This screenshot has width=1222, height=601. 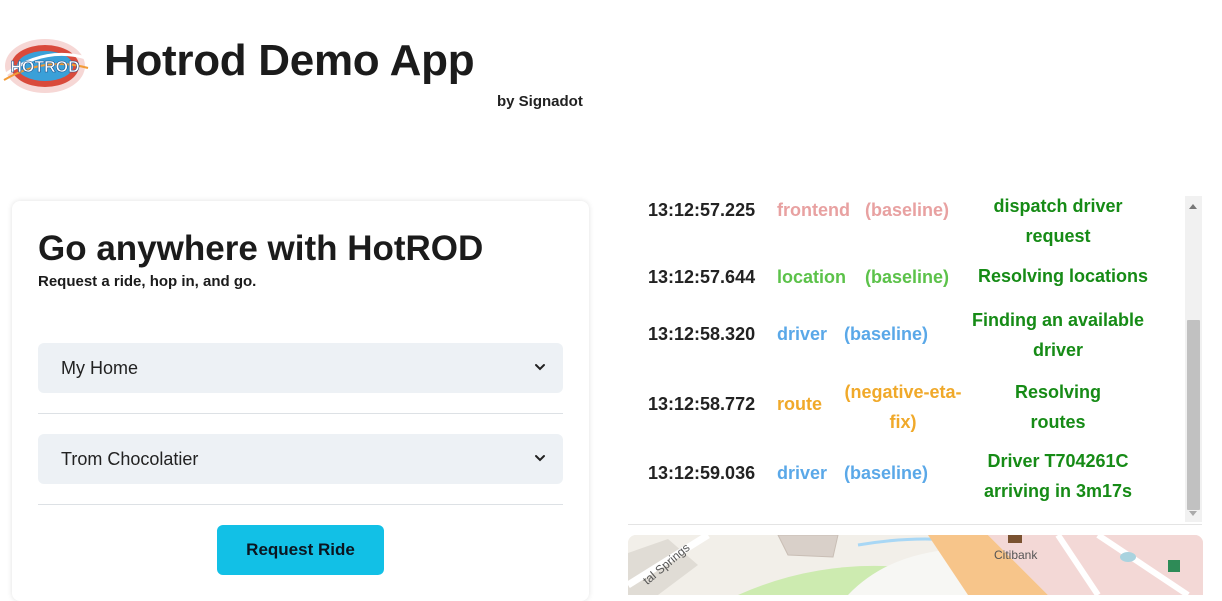 I want to click on map-tiles, so click(x=915, y=565).